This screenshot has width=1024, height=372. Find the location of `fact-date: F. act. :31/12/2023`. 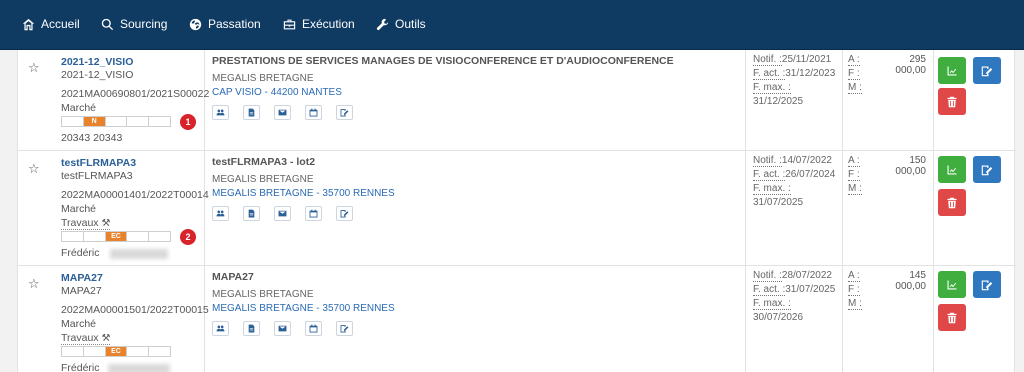

fact-date: F. act. :31/12/2023 is located at coordinates (794, 74).